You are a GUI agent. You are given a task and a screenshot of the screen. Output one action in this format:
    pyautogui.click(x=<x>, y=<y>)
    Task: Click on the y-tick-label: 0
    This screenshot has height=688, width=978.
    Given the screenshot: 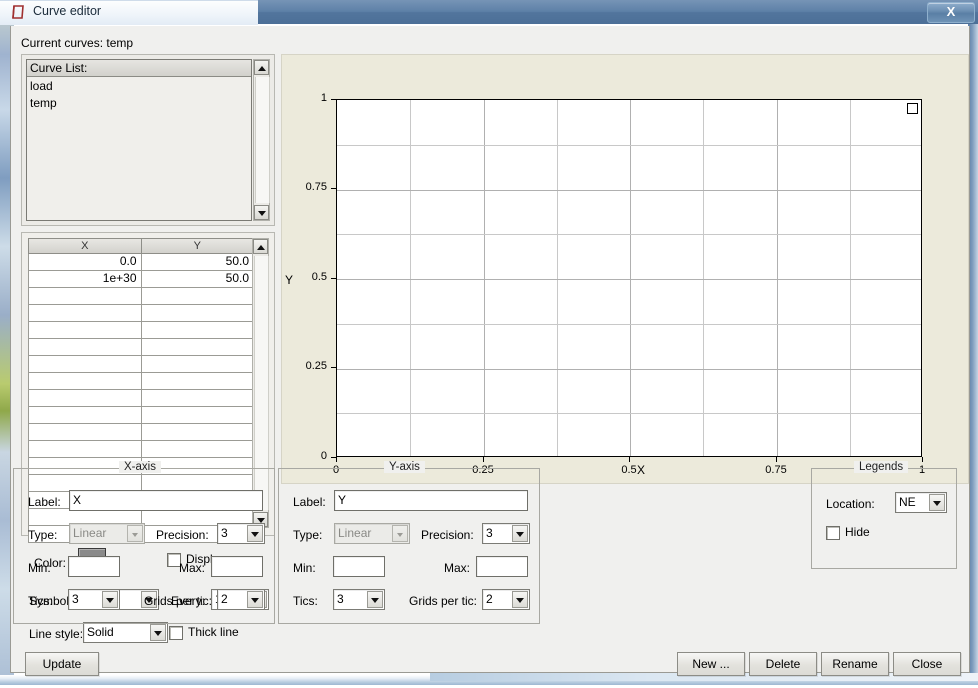 What is the action you would take?
    pyautogui.click(x=324, y=456)
    